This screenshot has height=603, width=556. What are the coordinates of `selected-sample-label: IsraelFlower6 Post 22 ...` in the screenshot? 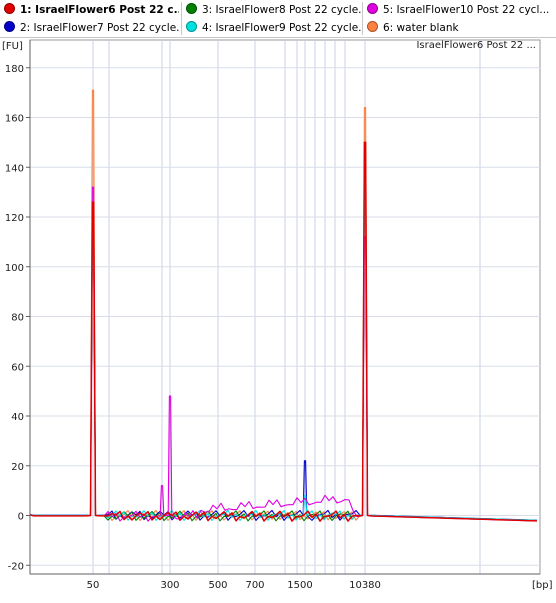 It's located at (476, 45).